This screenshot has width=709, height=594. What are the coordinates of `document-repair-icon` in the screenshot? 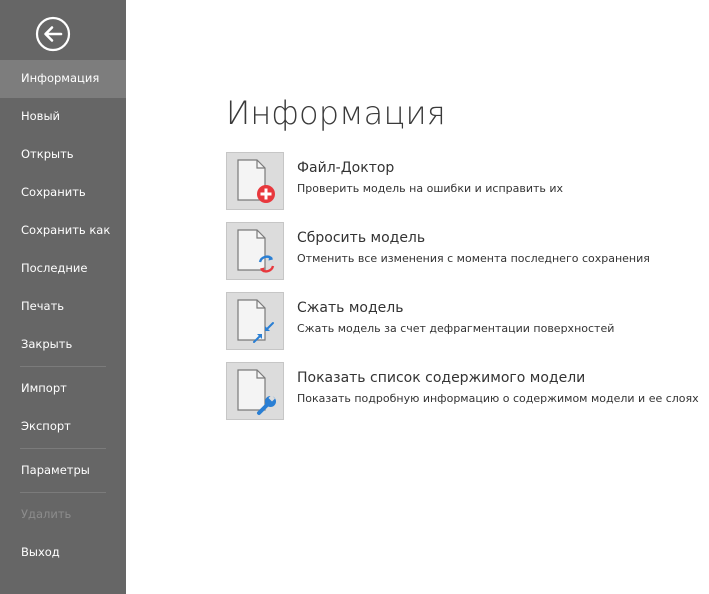 It's located at (256, 181).